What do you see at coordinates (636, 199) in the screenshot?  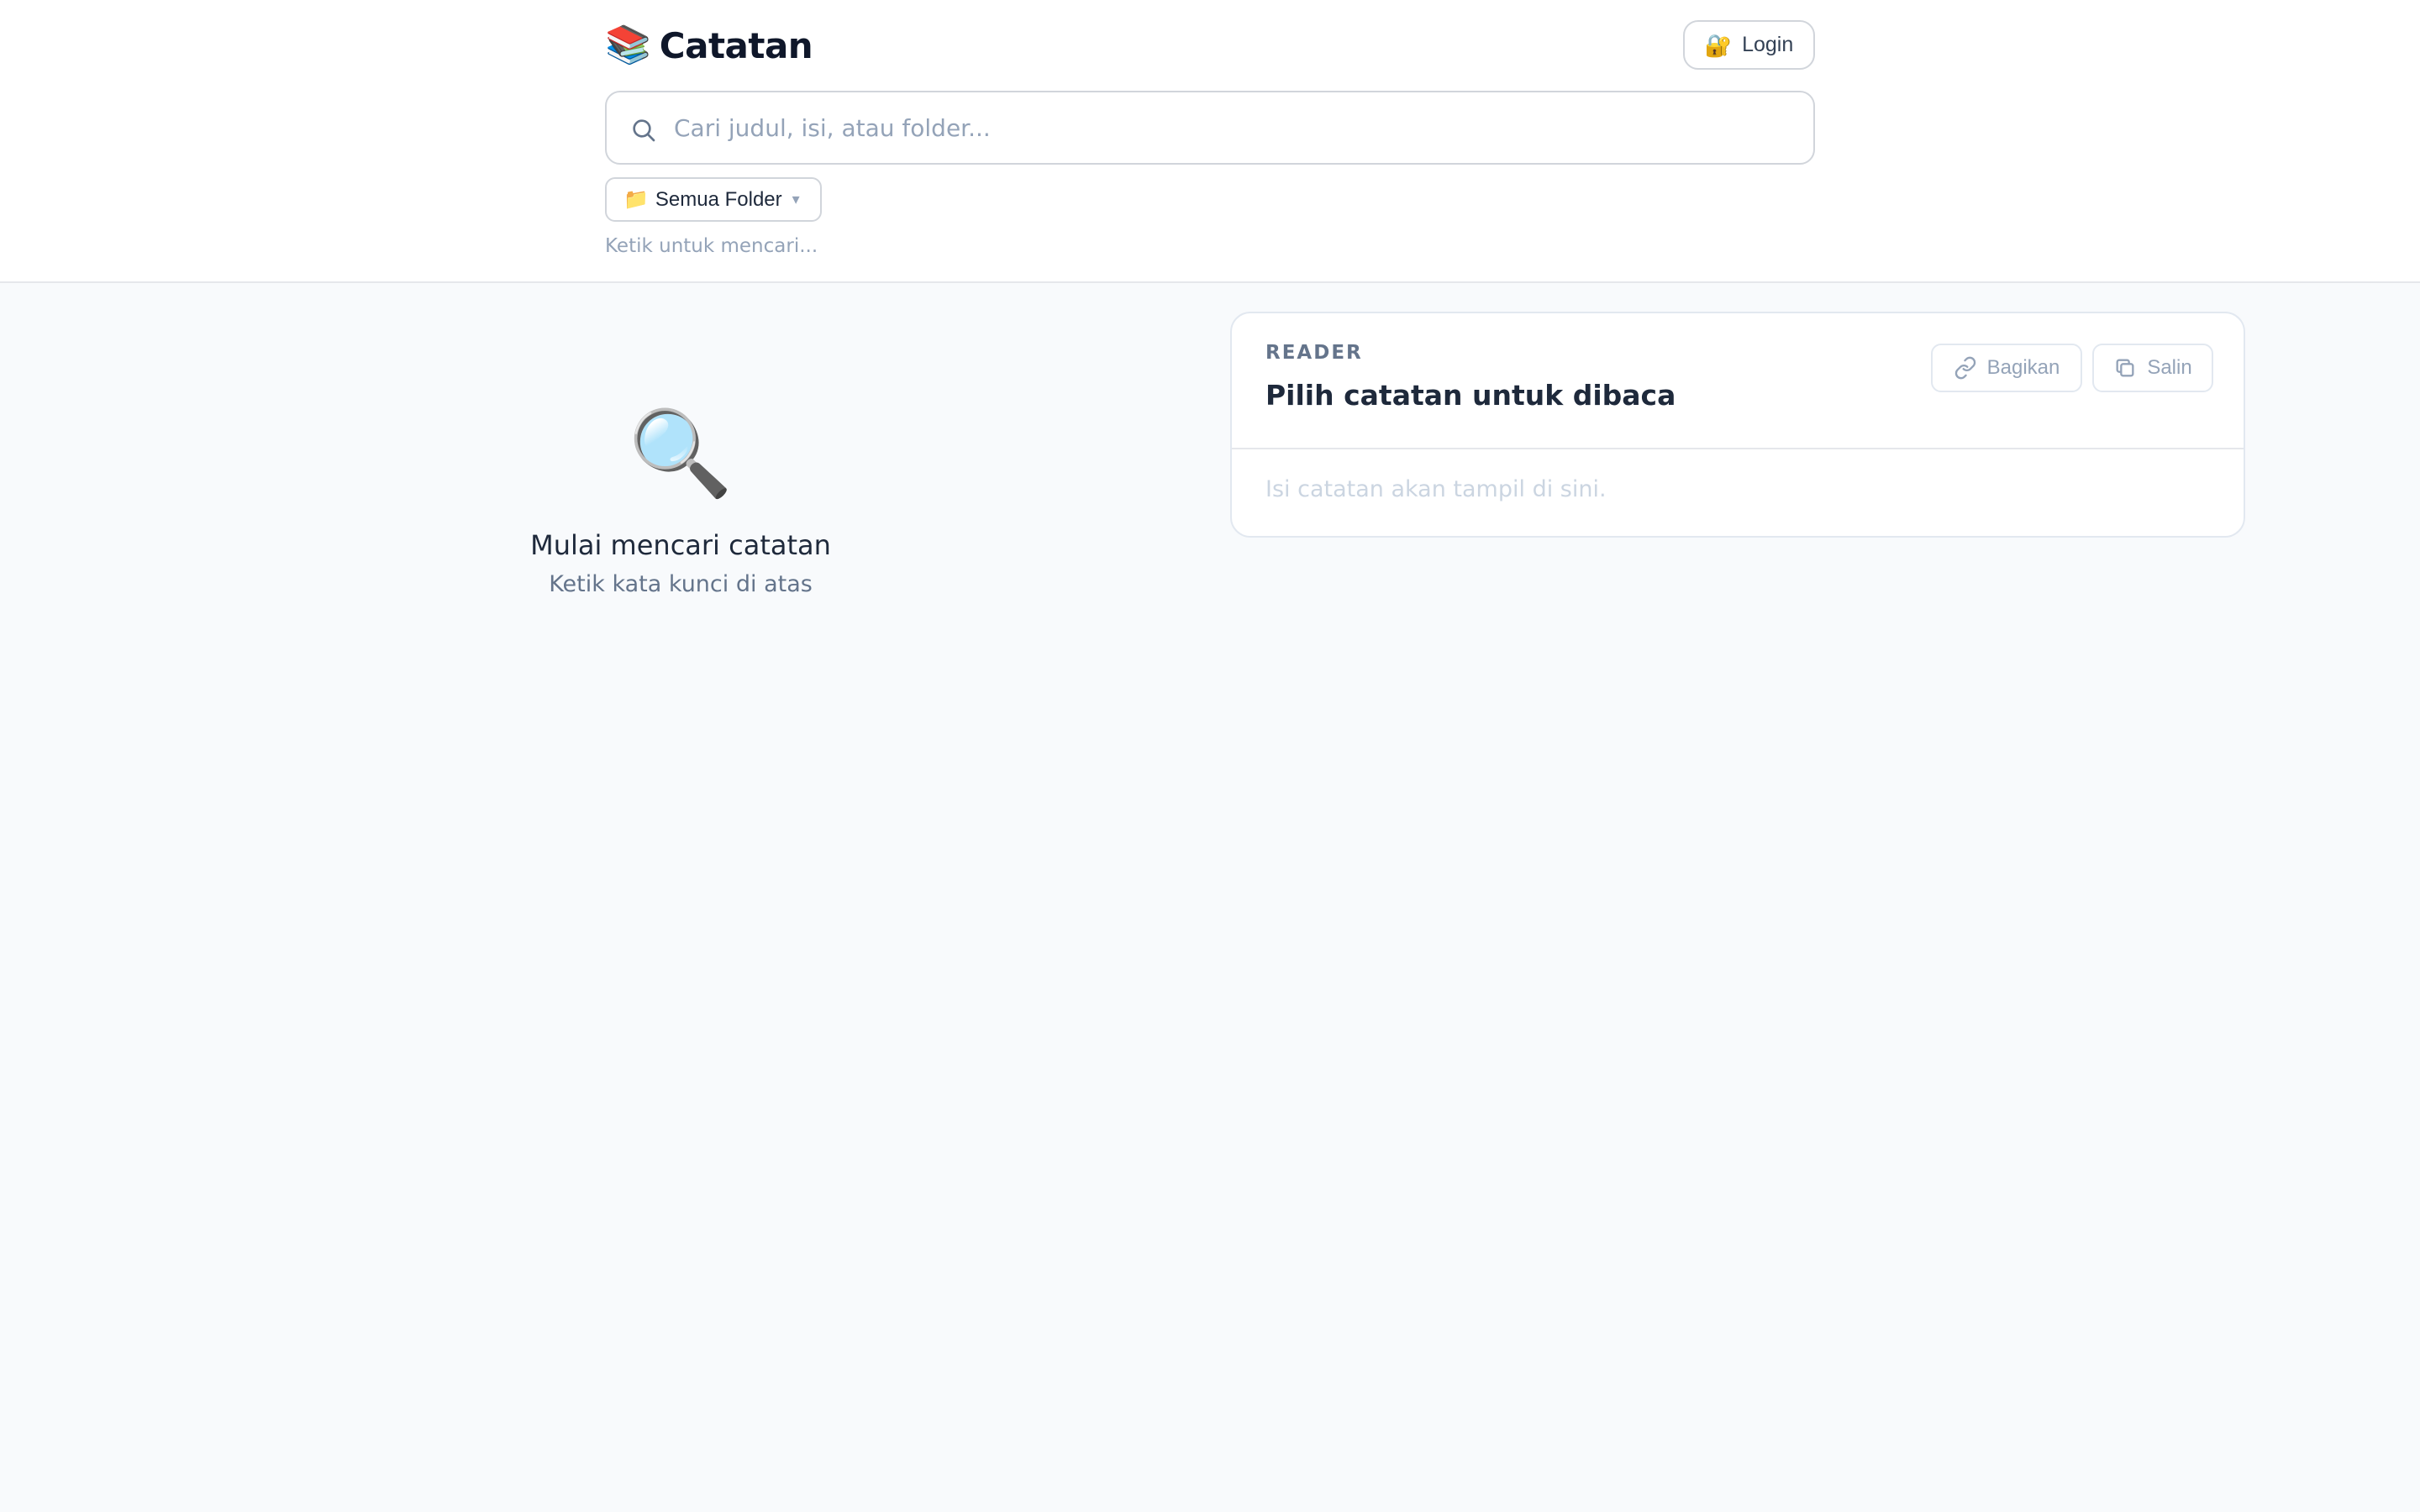 I see `folder-icon: 📁` at bounding box center [636, 199].